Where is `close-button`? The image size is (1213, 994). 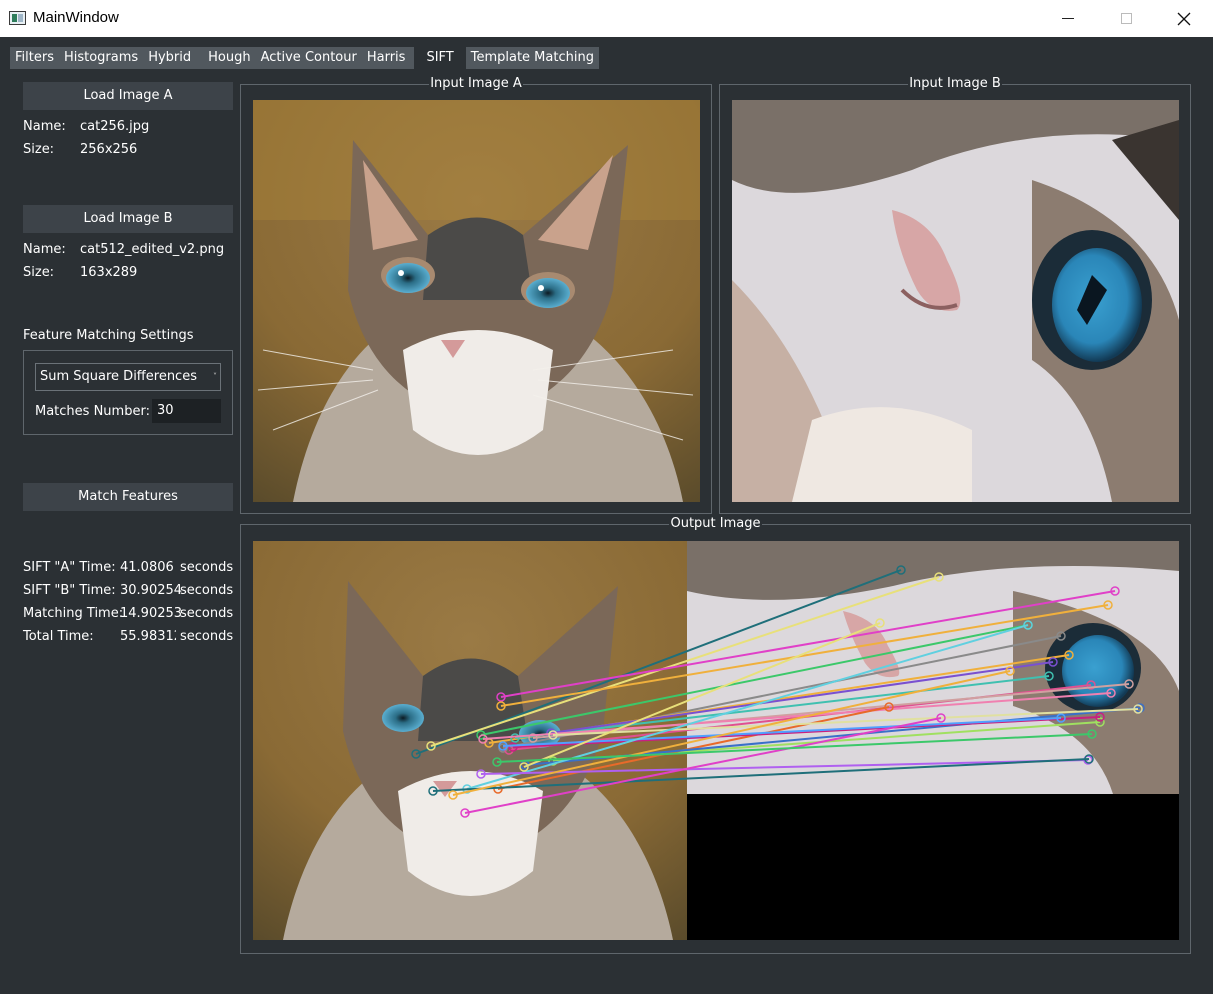
close-button is located at coordinates (1184, 18).